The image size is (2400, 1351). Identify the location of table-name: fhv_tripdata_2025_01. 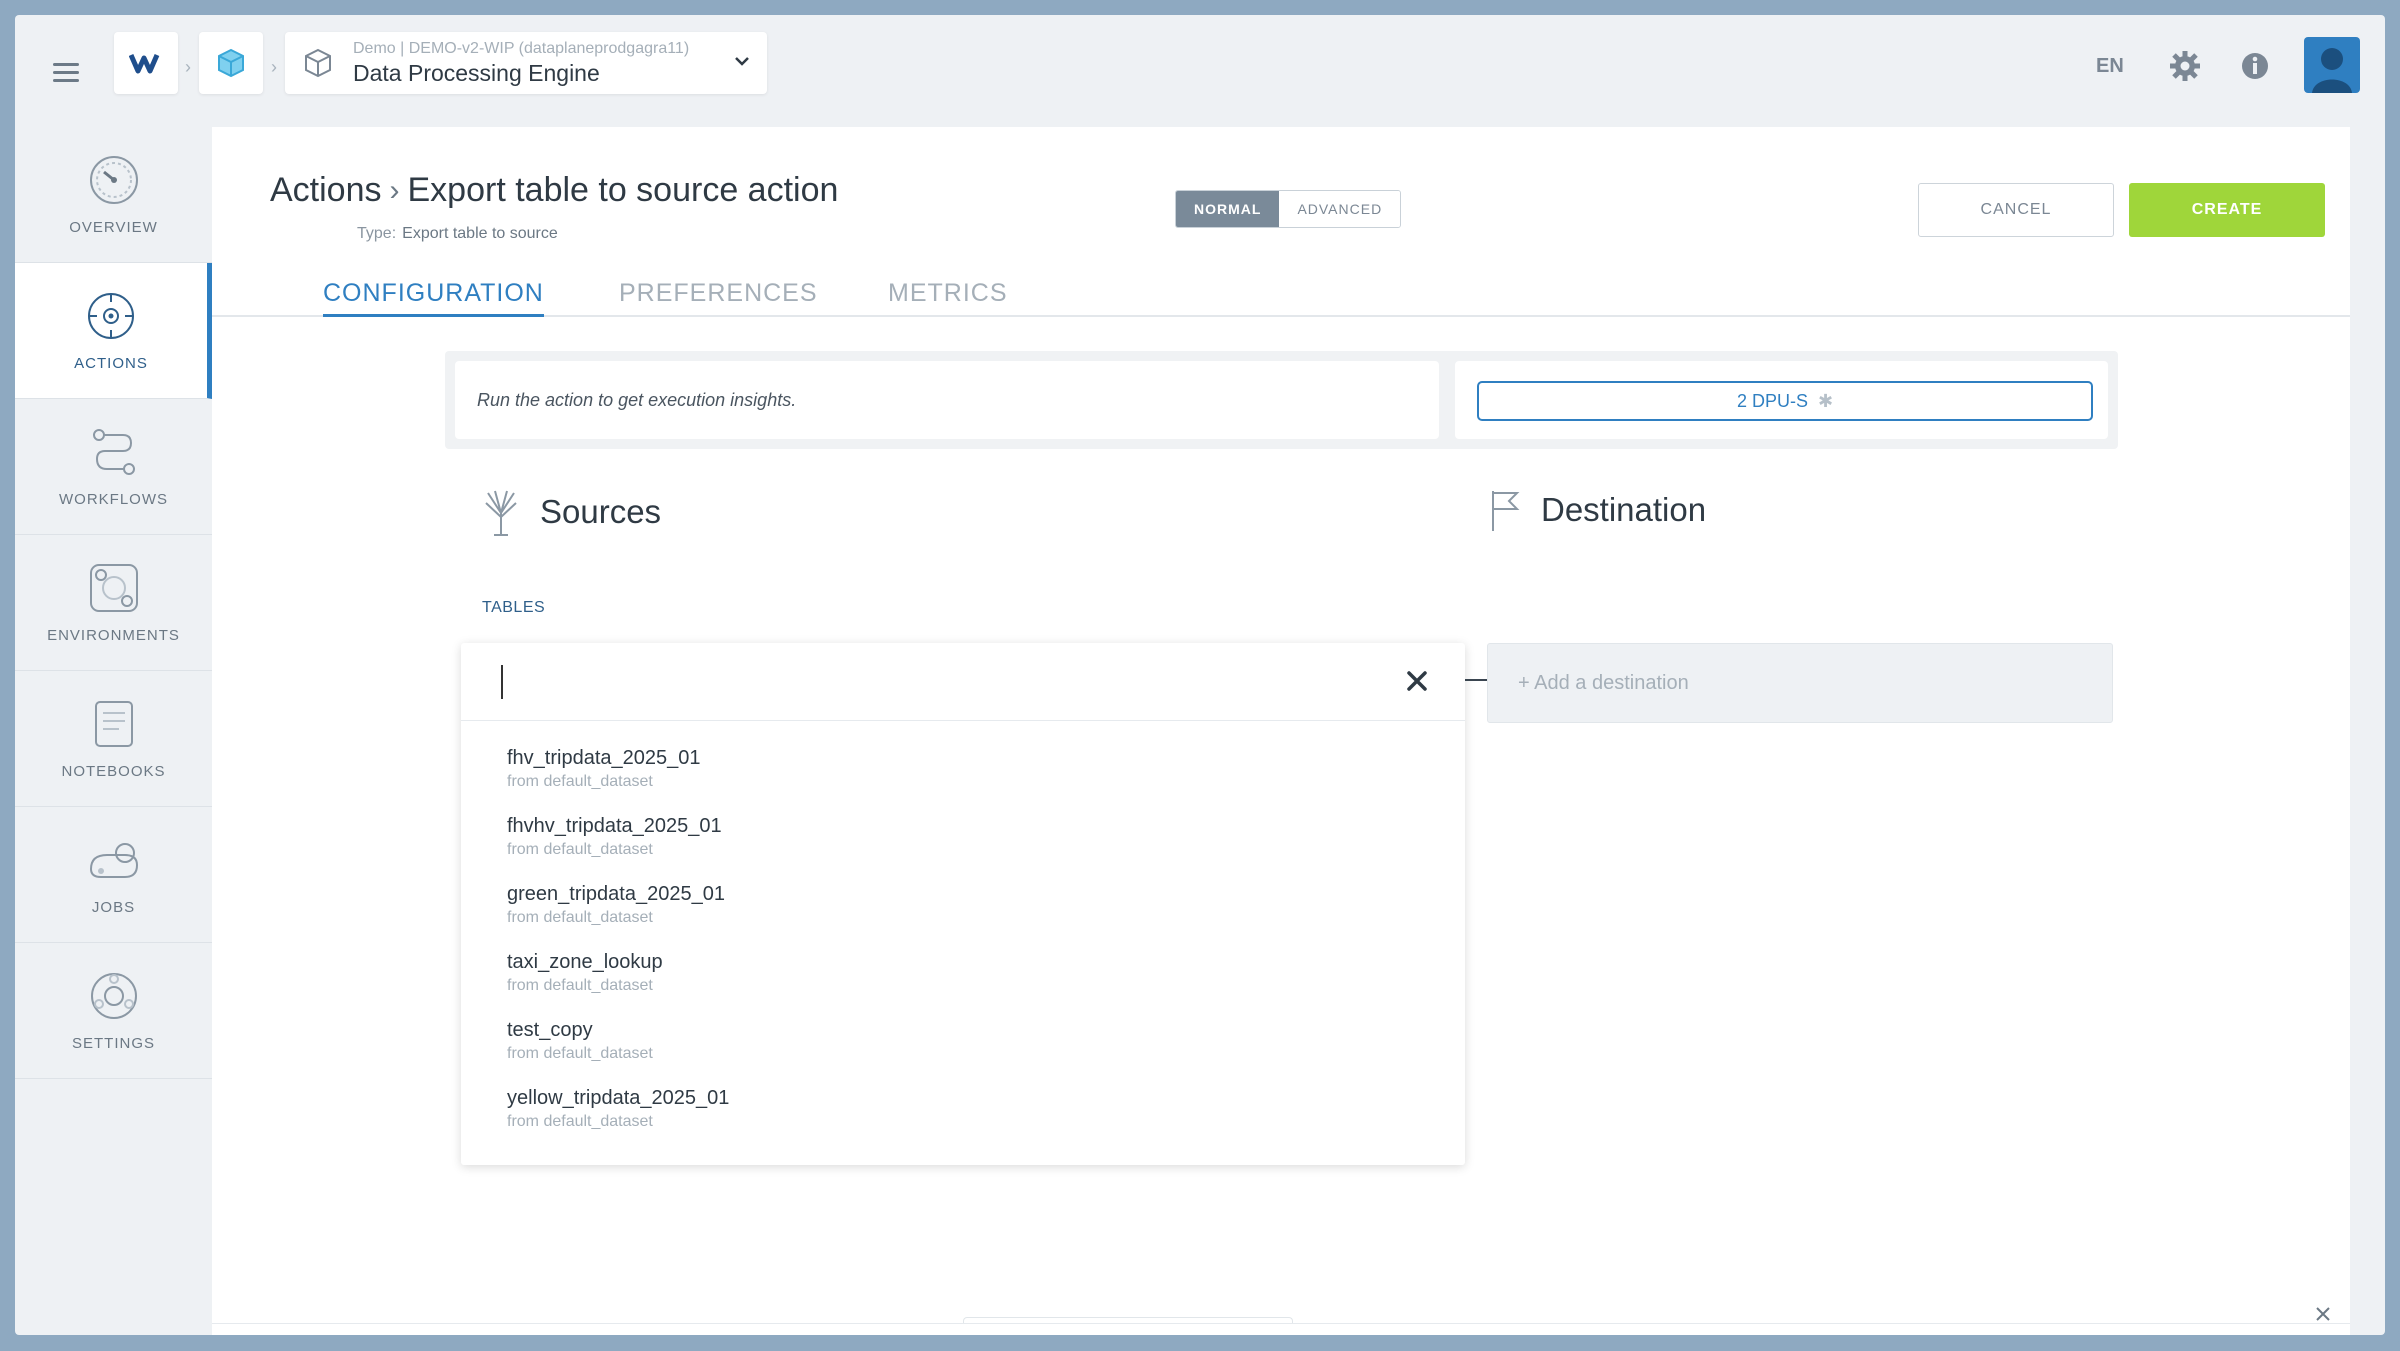
(604, 758).